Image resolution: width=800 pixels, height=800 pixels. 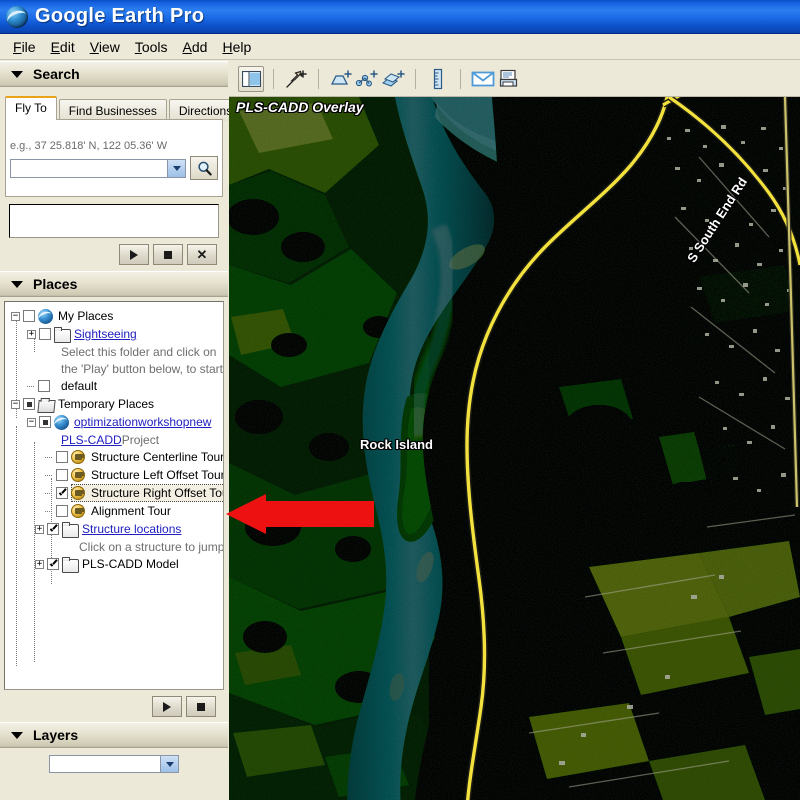 What do you see at coordinates (438, 79) in the screenshot?
I see `ruler-button` at bounding box center [438, 79].